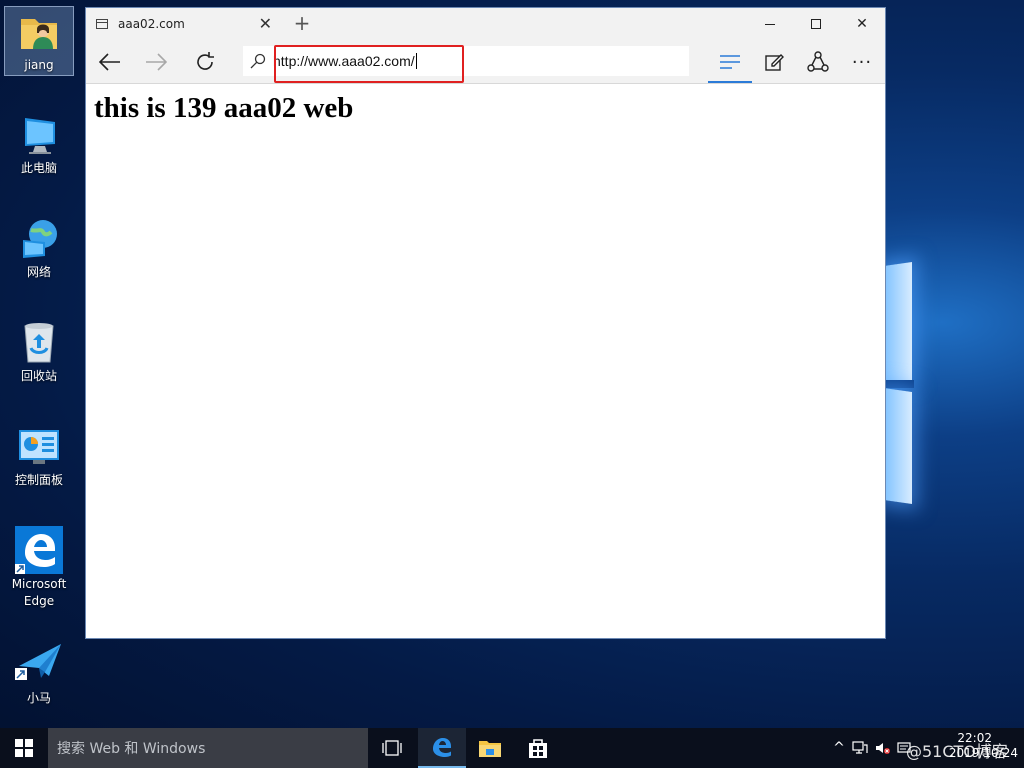 The height and width of the screenshot is (768, 1024). I want to click on desktop-icon-control-panel: 控制面板, so click(39, 455).